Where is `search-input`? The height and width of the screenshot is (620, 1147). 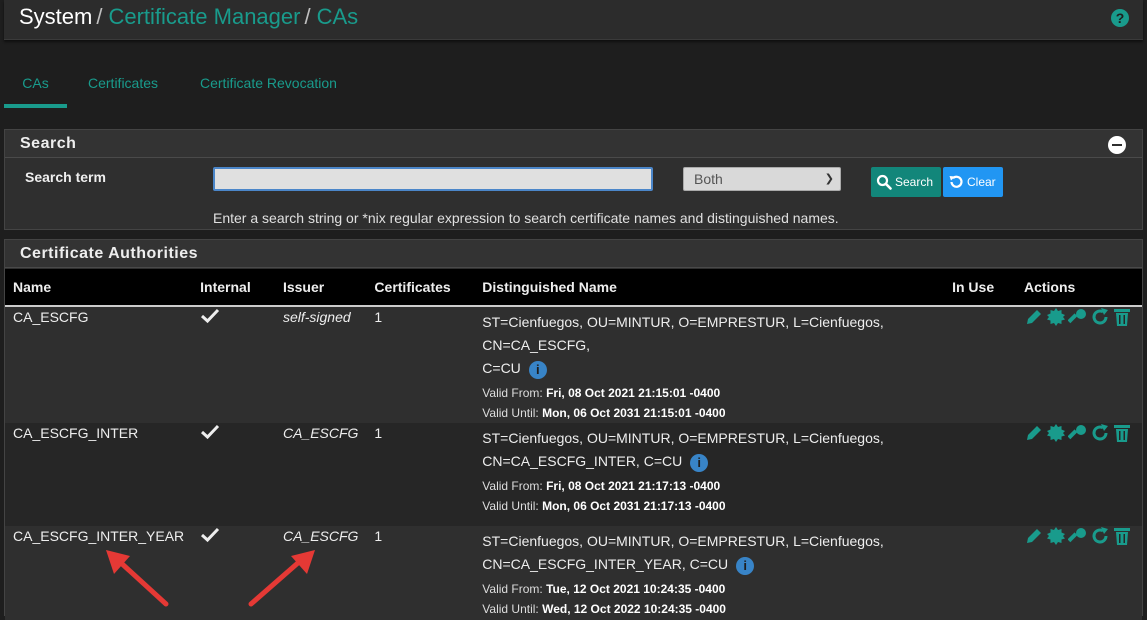
search-input is located at coordinates (433, 179).